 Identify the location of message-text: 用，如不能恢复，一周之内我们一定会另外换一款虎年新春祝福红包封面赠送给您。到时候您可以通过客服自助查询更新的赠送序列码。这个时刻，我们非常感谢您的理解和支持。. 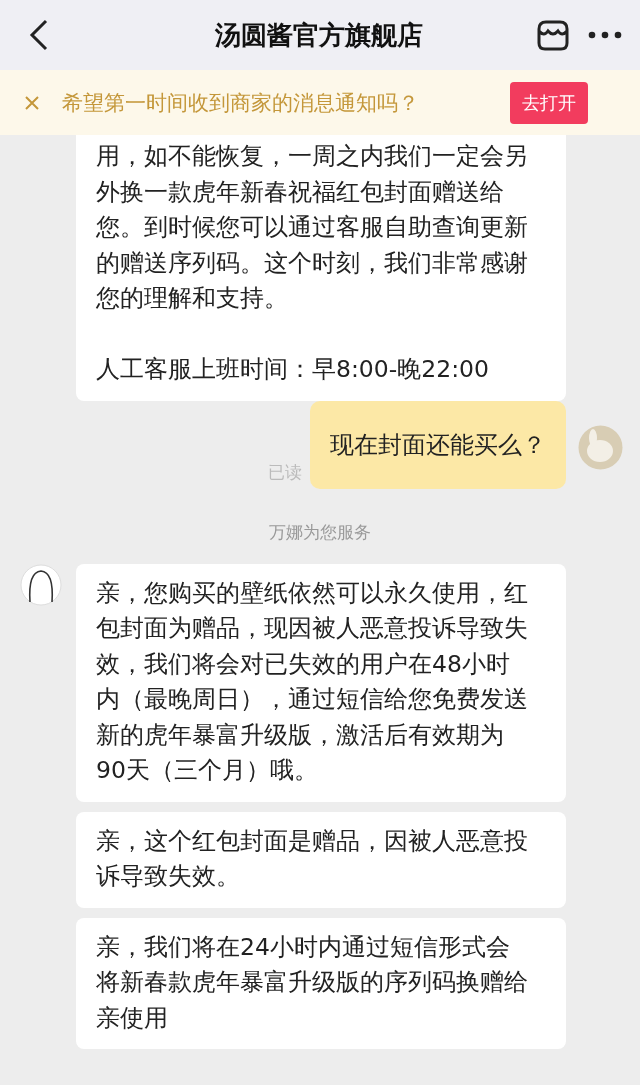
(312, 227).